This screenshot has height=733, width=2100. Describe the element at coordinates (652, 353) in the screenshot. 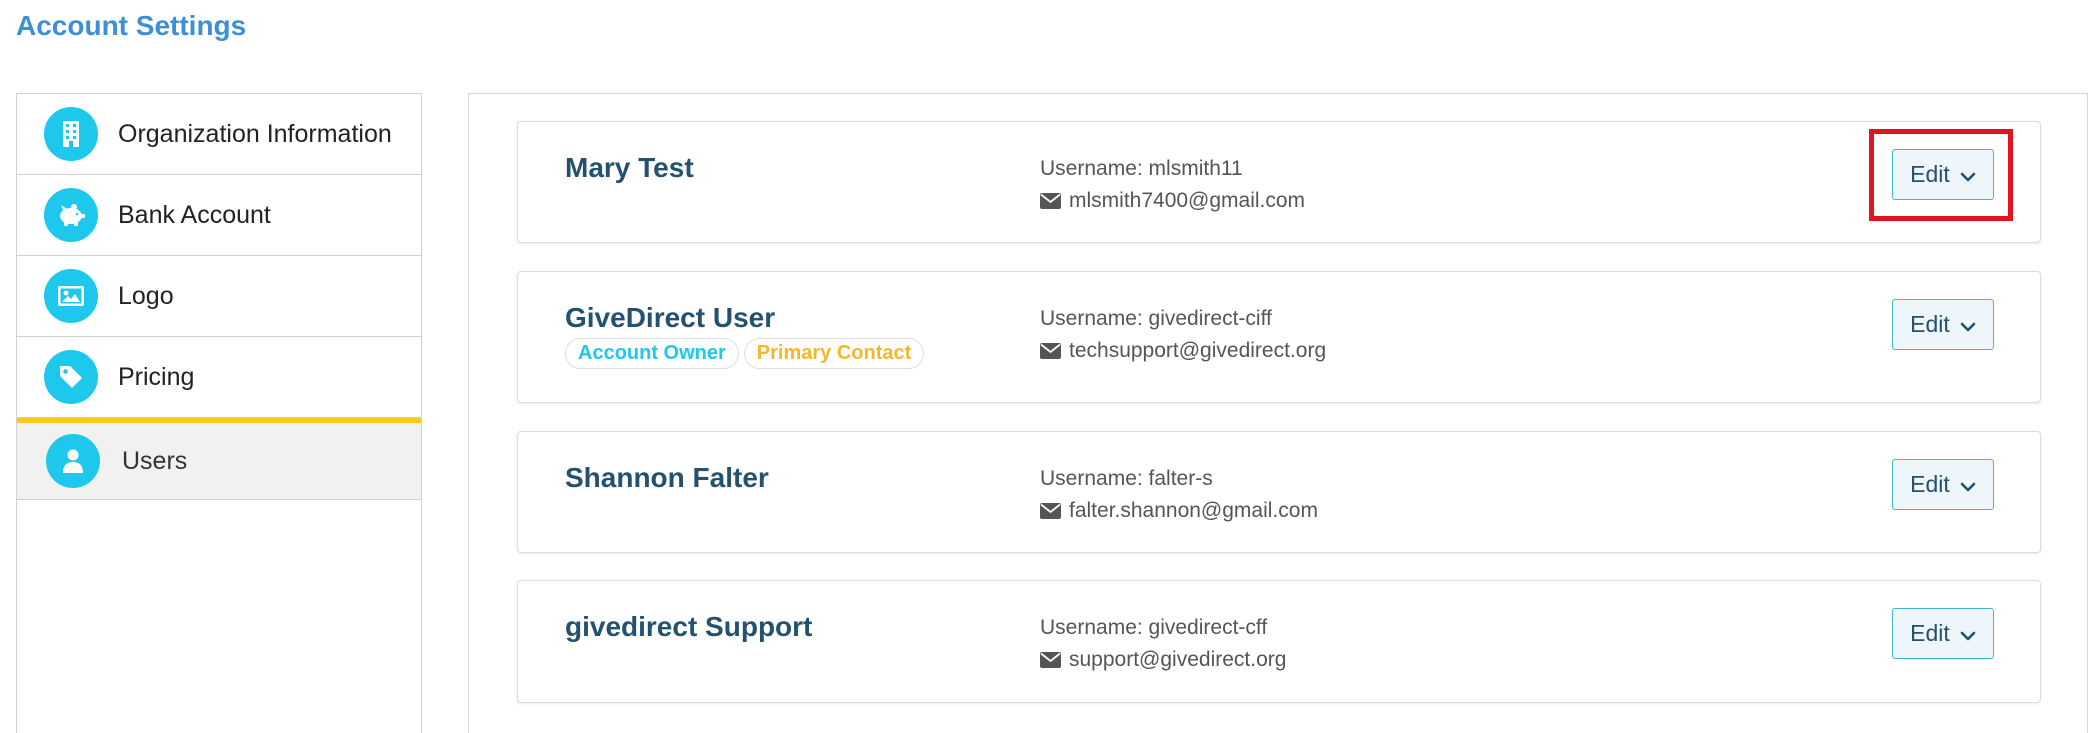

I see `account-owner-badge: Account Owner` at that location.